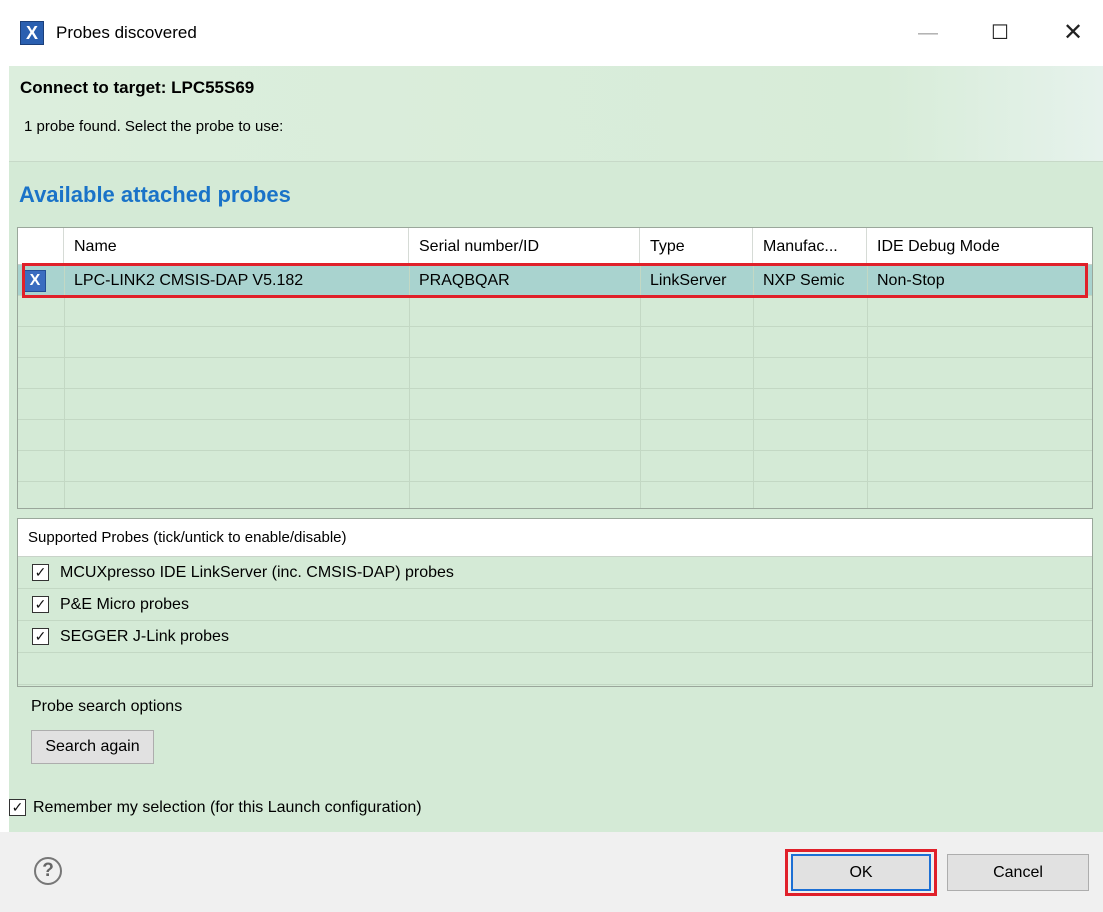 This screenshot has height=912, width=1103. I want to click on section-title: Available attached probes, so click(155, 194).